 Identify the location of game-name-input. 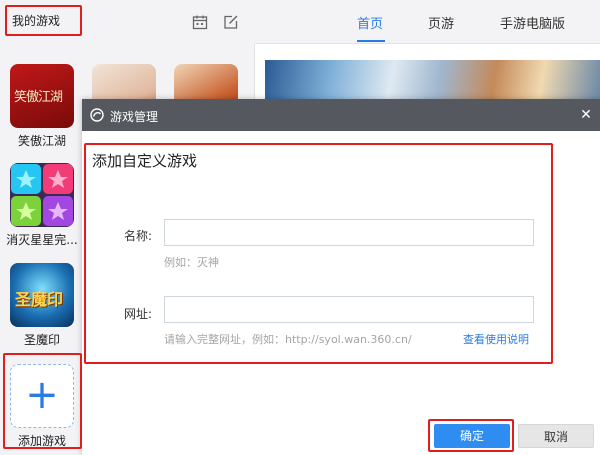
(349, 232).